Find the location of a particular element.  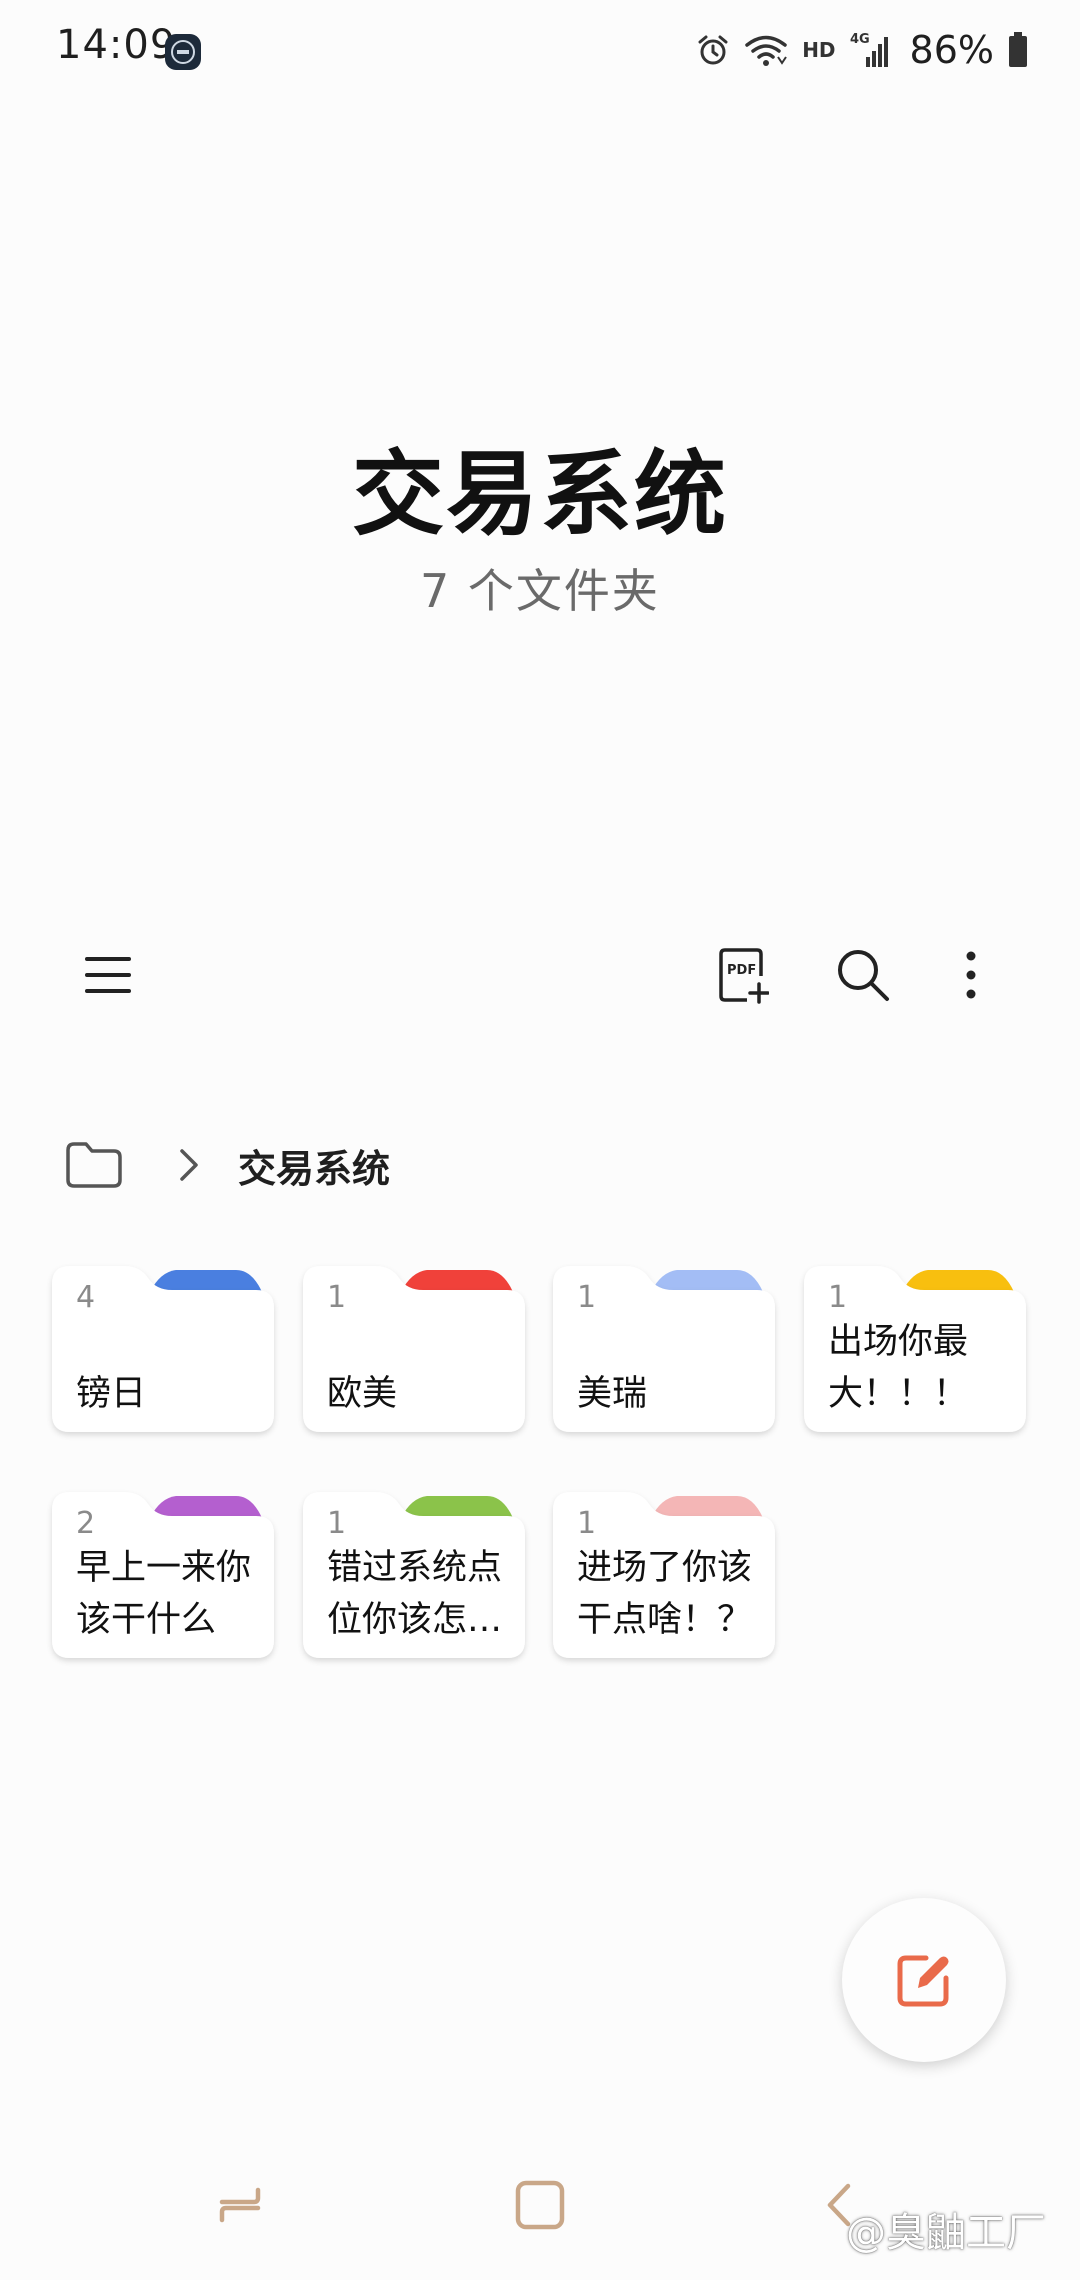

compose-note-icon is located at coordinates (923, 1981).